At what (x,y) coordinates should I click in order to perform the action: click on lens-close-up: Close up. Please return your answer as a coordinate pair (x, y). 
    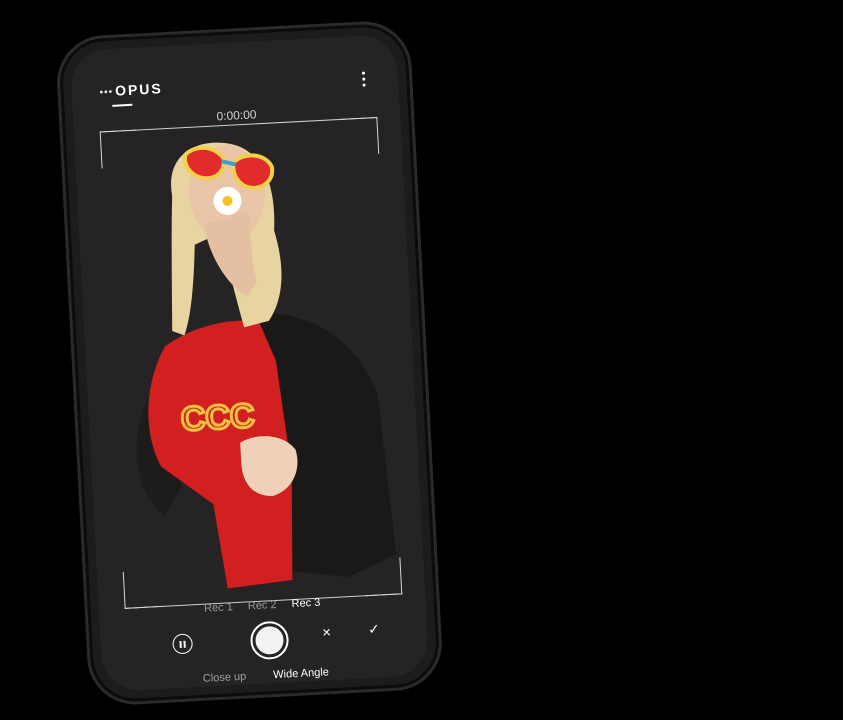
    Looking at the image, I should click on (224, 680).